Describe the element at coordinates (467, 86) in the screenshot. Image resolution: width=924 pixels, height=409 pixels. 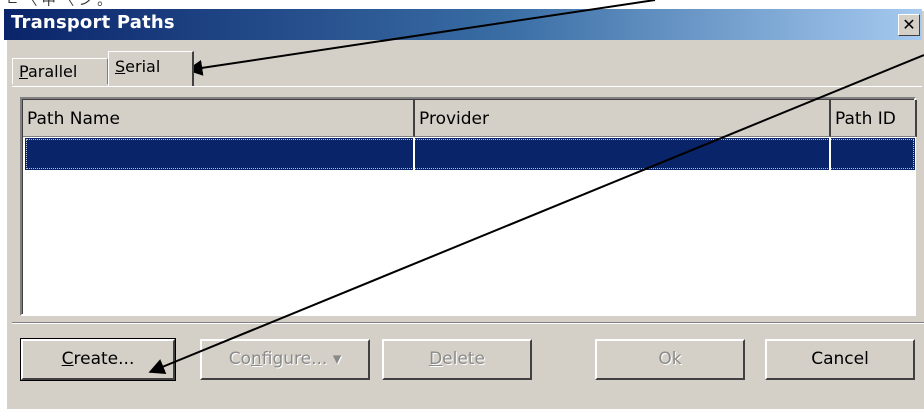
I see `tab-panel-border` at that location.